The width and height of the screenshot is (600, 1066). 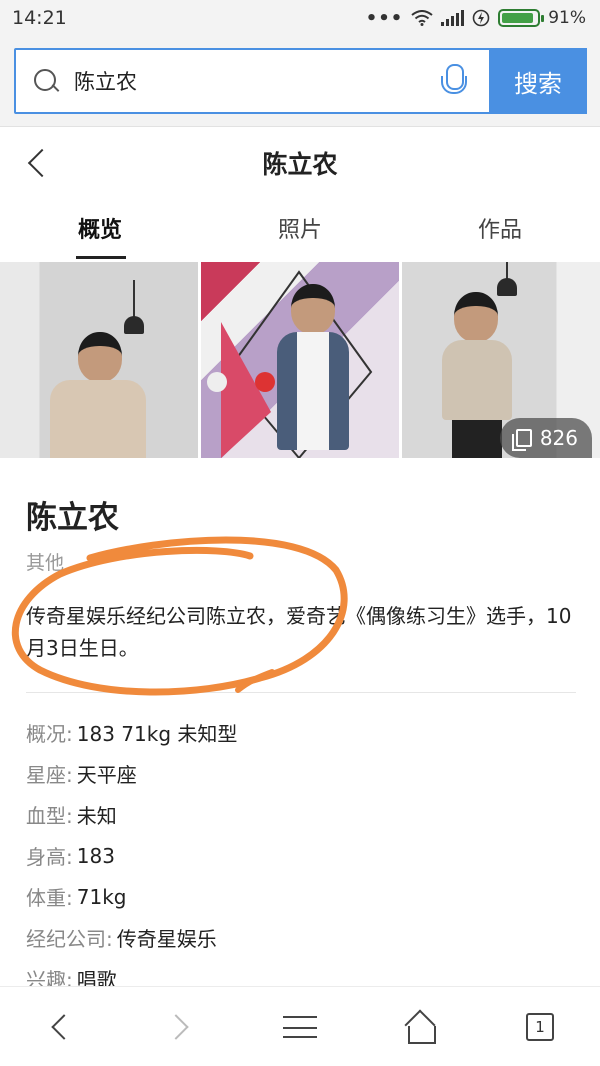 What do you see at coordinates (500, 230) in the screenshot?
I see `tab-works: 作品` at bounding box center [500, 230].